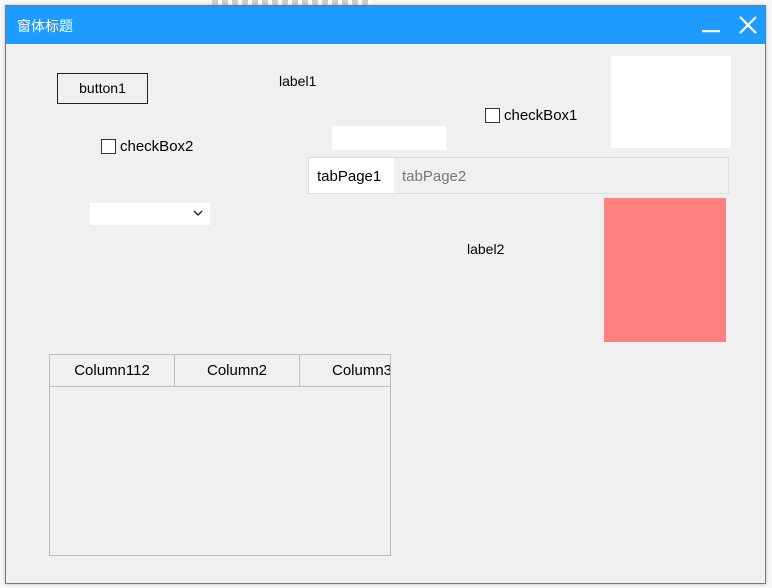  Describe the element at coordinates (108, 146) in the screenshot. I see `checkbox2-box` at that location.